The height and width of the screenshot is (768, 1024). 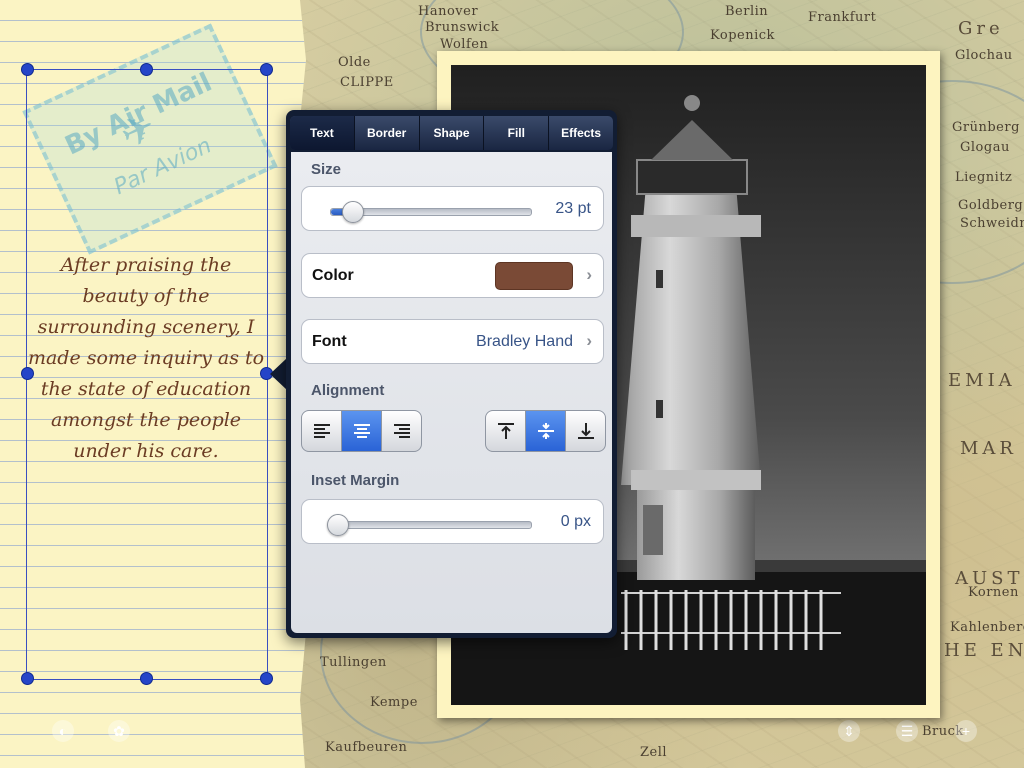 What do you see at coordinates (353, 662) in the screenshot?
I see `map-label: Tullingen` at bounding box center [353, 662].